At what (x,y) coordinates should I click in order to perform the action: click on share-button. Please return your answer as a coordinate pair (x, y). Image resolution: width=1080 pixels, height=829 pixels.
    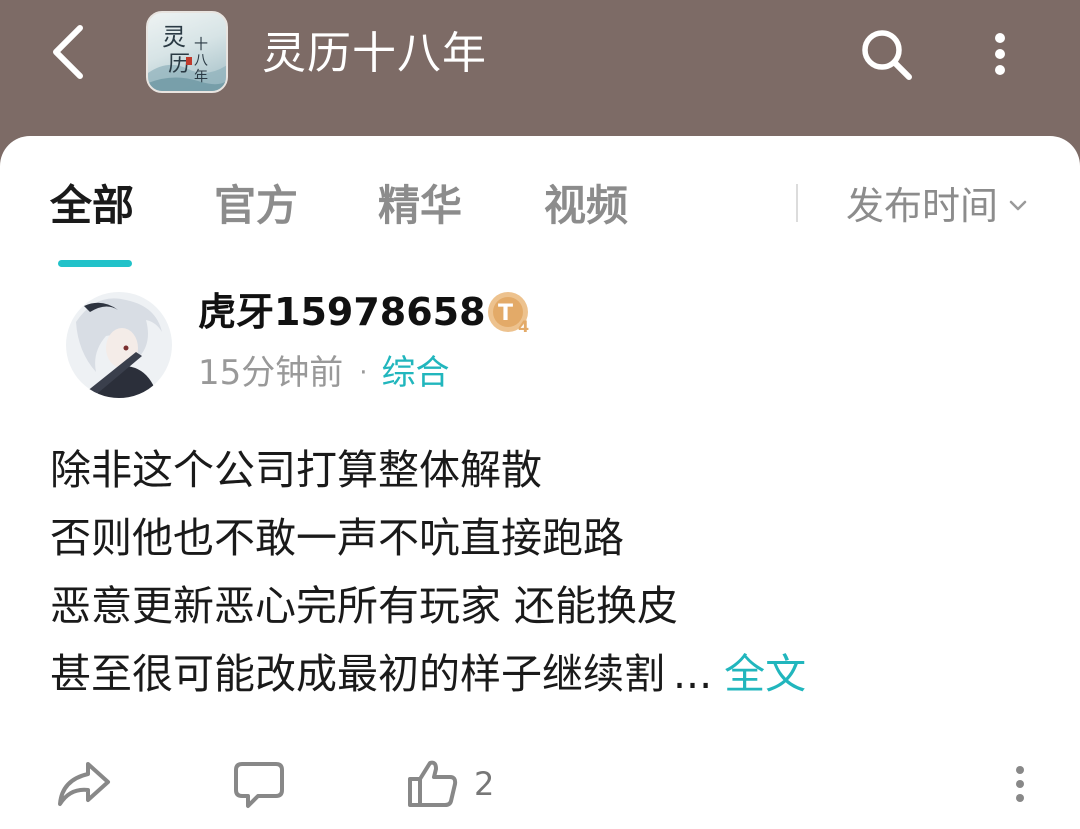
    Looking at the image, I should click on (84, 784).